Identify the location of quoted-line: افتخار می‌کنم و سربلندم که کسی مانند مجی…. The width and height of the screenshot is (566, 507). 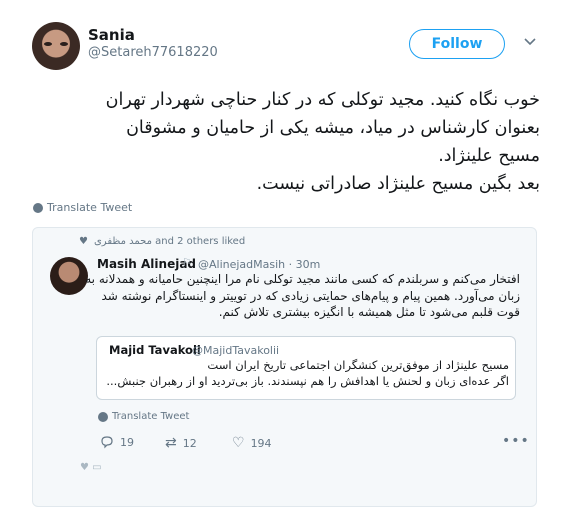
(302, 279).